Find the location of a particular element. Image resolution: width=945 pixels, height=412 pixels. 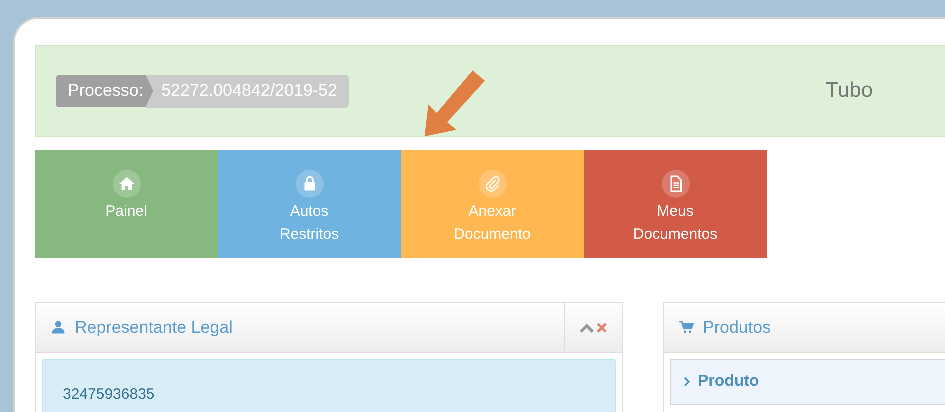

collapse-icon is located at coordinates (587, 327).